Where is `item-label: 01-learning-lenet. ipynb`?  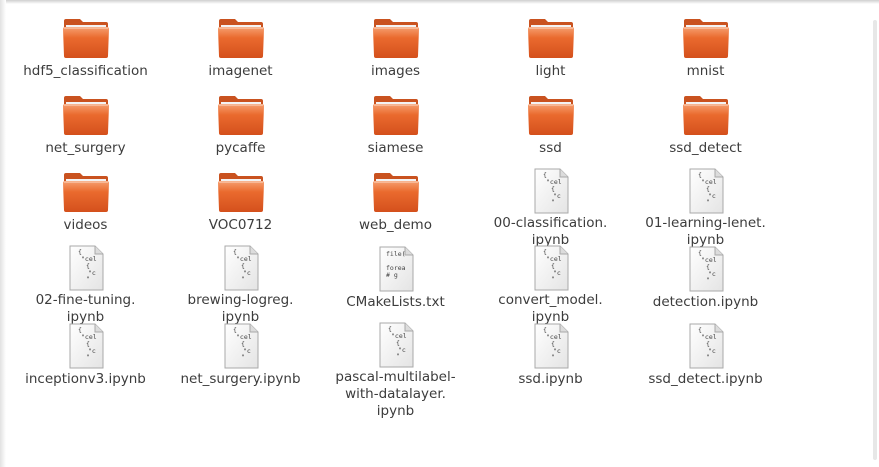 item-label: 01-learning-lenet. ipynb is located at coordinates (706, 232).